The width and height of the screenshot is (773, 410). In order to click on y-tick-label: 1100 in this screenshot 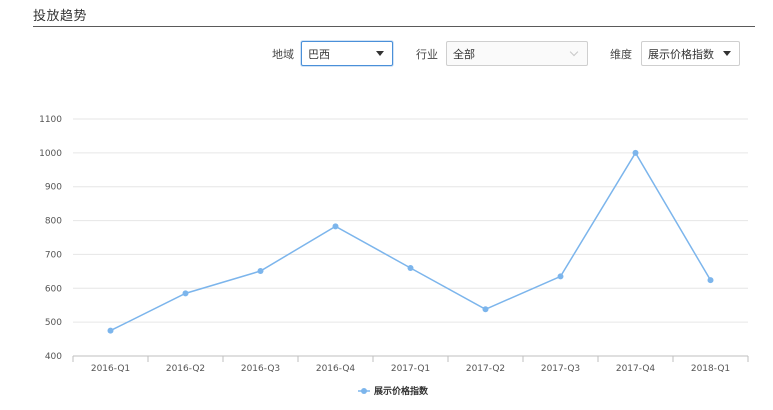, I will do `click(50, 120)`.